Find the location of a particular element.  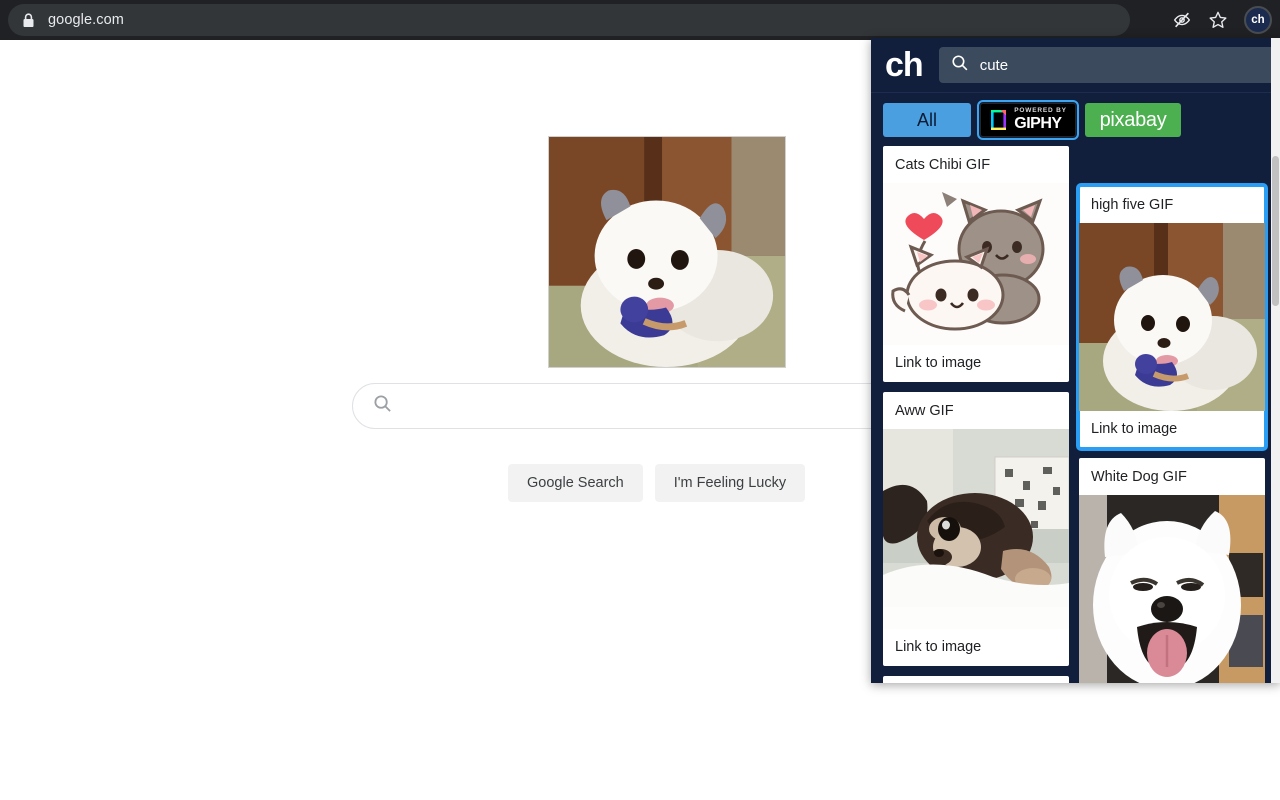

tab-pixabay: pixabay is located at coordinates (1133, 120).